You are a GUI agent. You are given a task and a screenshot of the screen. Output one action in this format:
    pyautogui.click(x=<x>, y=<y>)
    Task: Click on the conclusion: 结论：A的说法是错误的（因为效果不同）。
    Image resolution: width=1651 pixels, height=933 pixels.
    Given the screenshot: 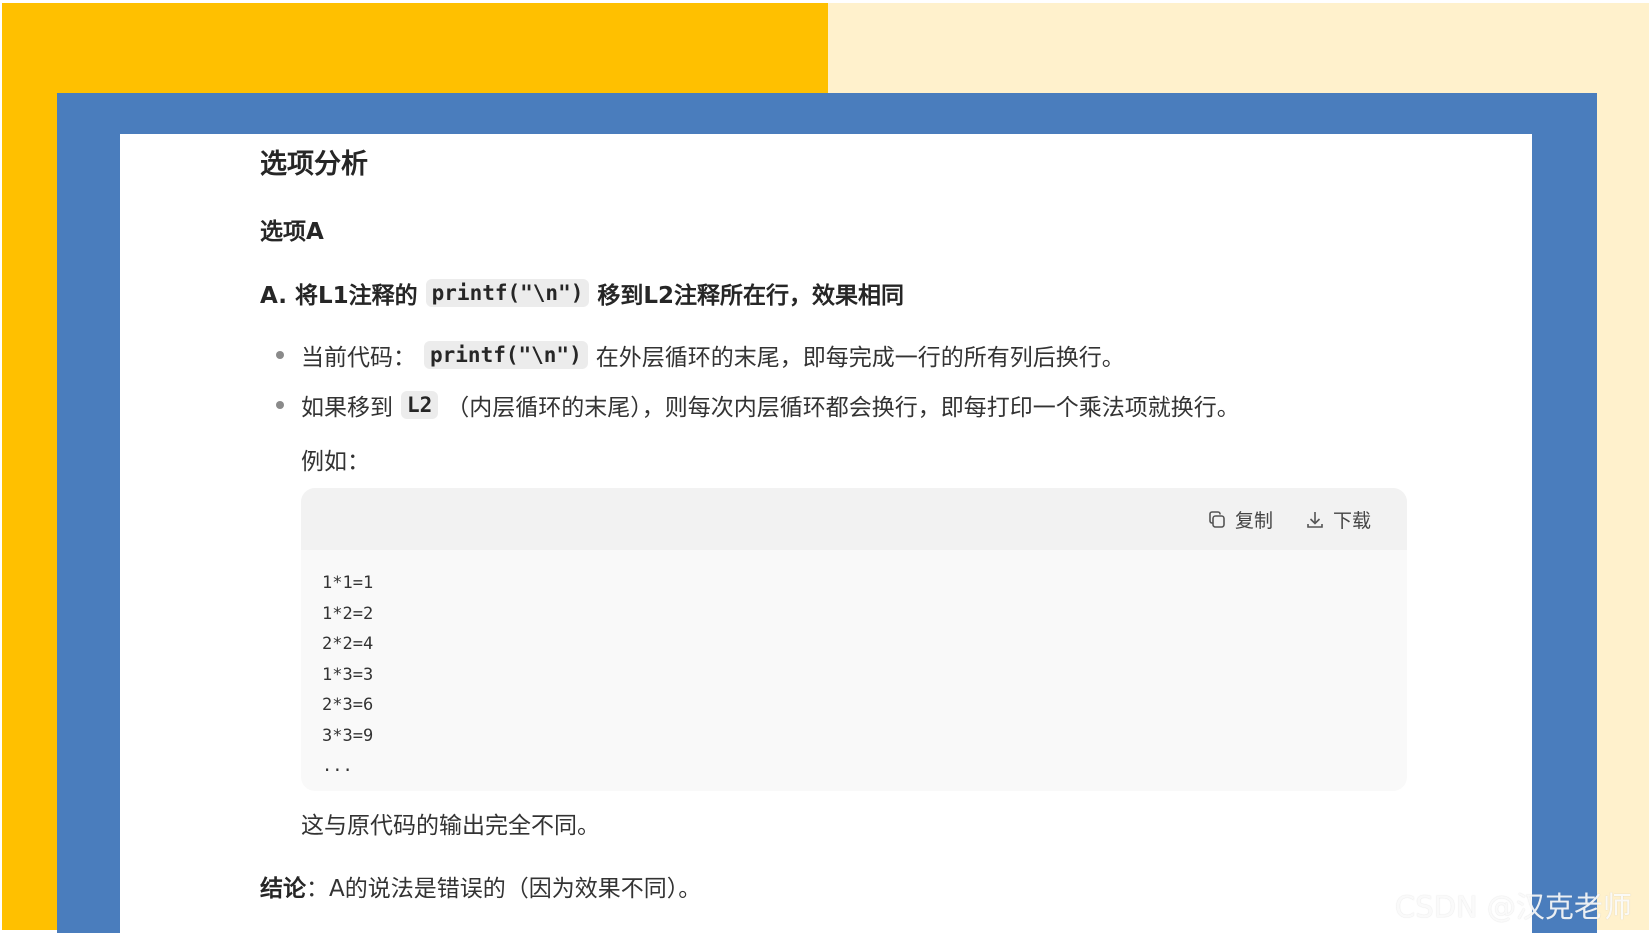 What is the action you would take?
    pyautogui.click(x=480, y=886)
    